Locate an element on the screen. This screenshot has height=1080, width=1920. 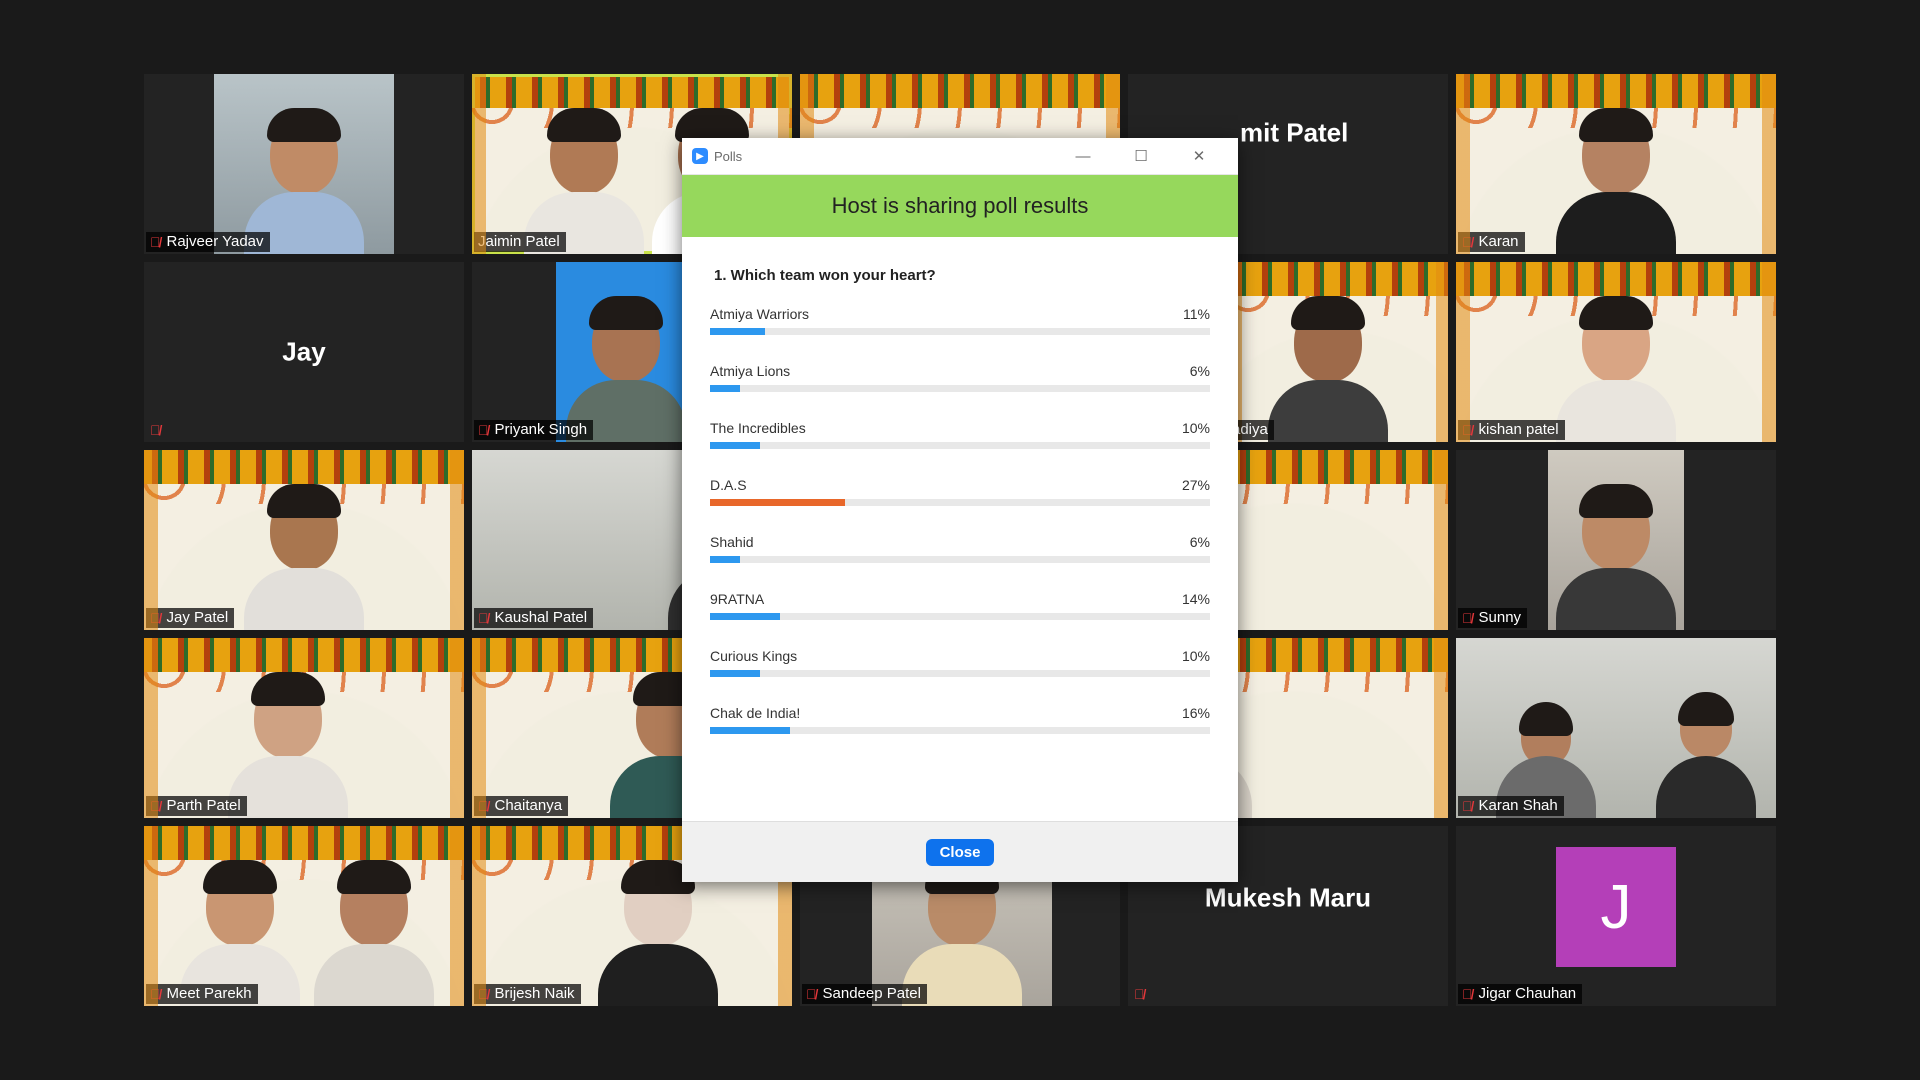
name-tag: 🎙̸ Jay Patel is located at coordinates (190, 618).